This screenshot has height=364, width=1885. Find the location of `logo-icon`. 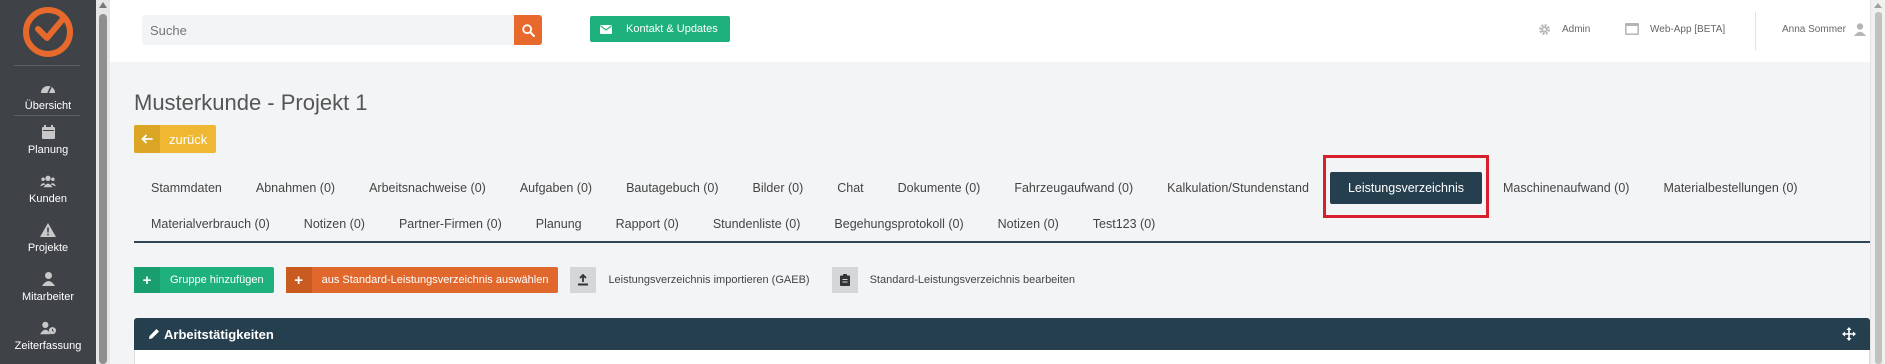

logo-icon is located at coordinates (48, 32).